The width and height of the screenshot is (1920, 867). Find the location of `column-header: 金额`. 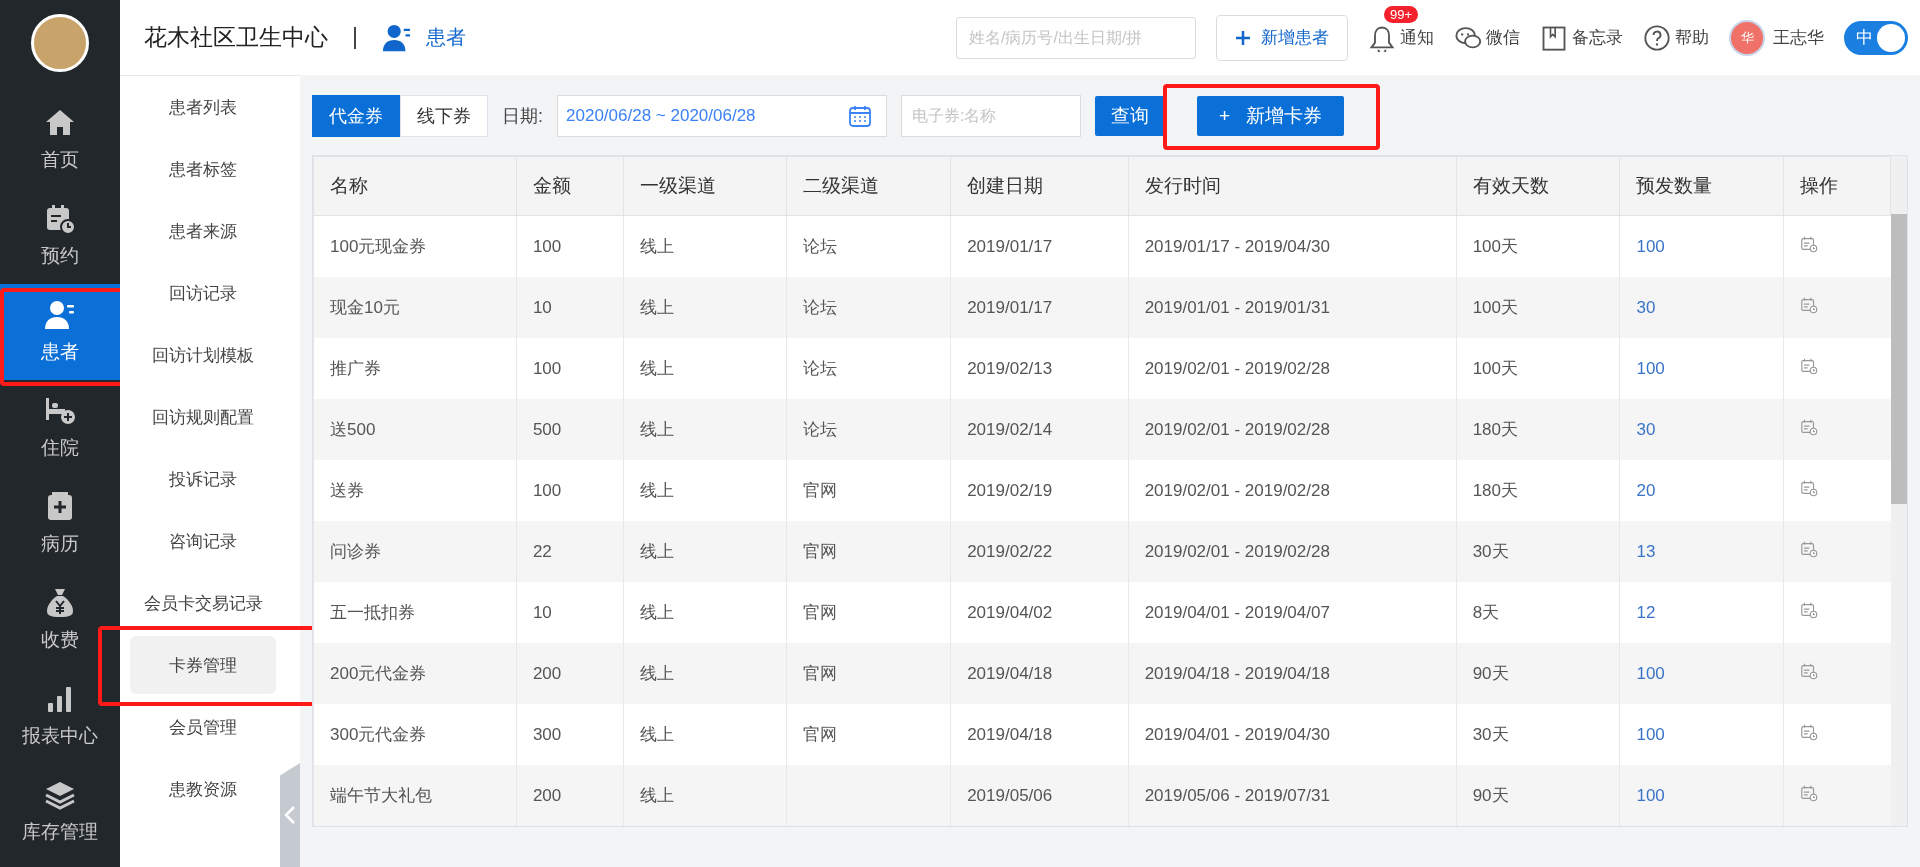

column-header: 金额 is located at coordinates (570, 186).